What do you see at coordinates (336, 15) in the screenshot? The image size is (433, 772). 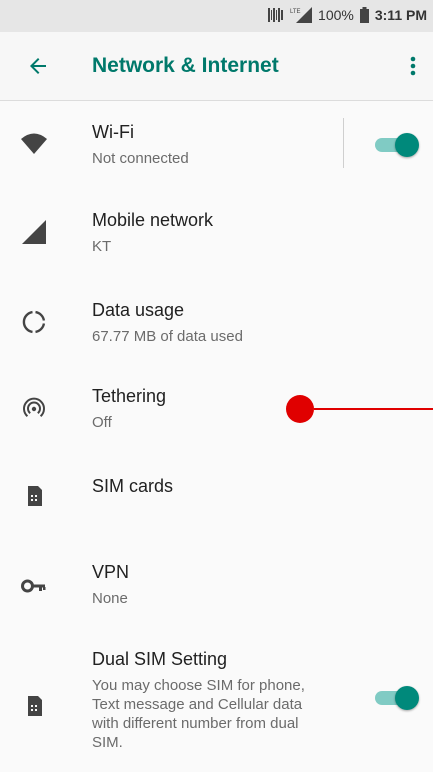 I see `battery-percent: 100%` at bounding box center [336, 15].